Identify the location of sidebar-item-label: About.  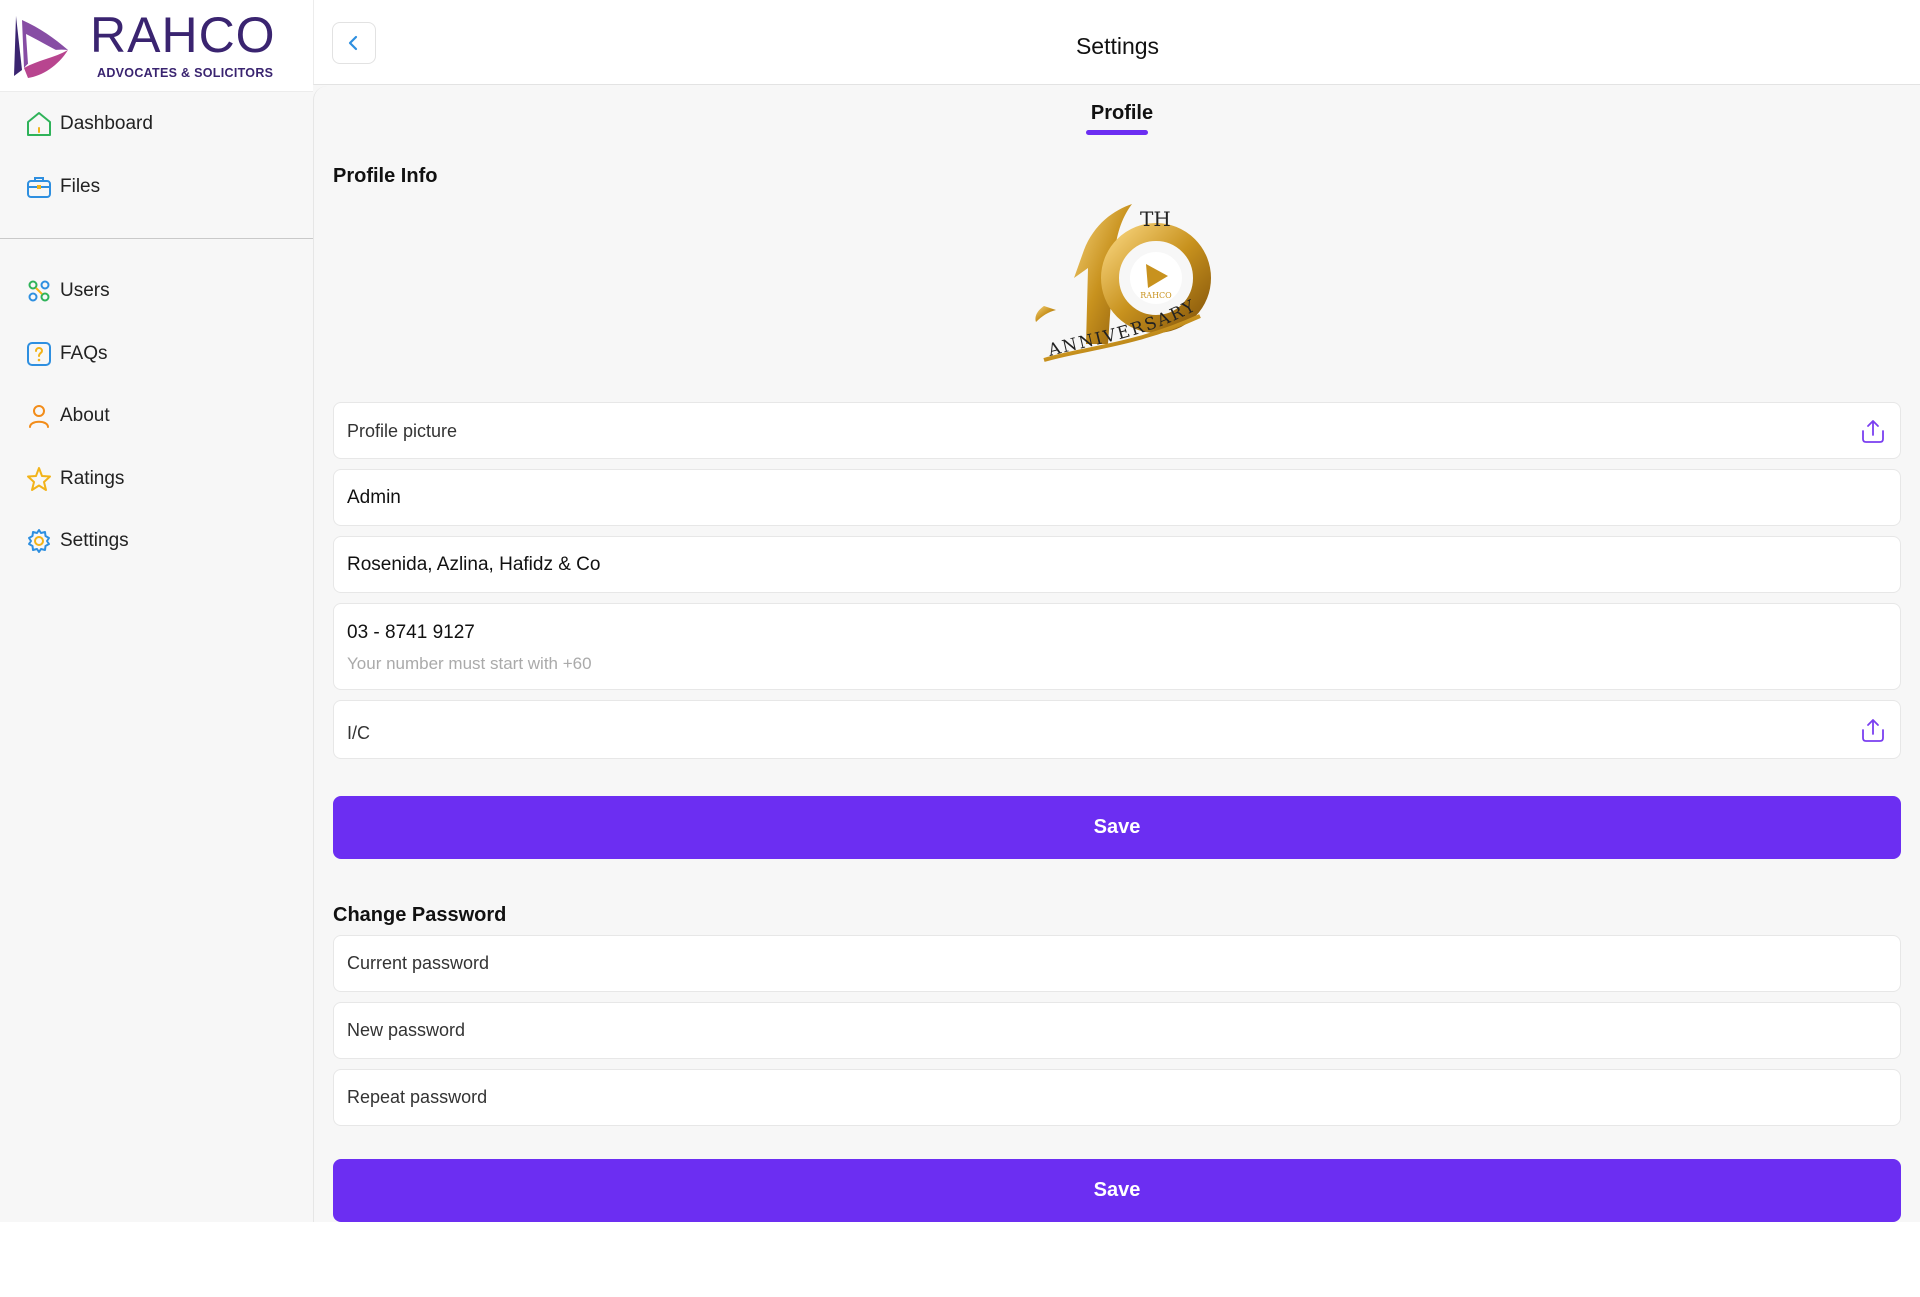
(85, 415).